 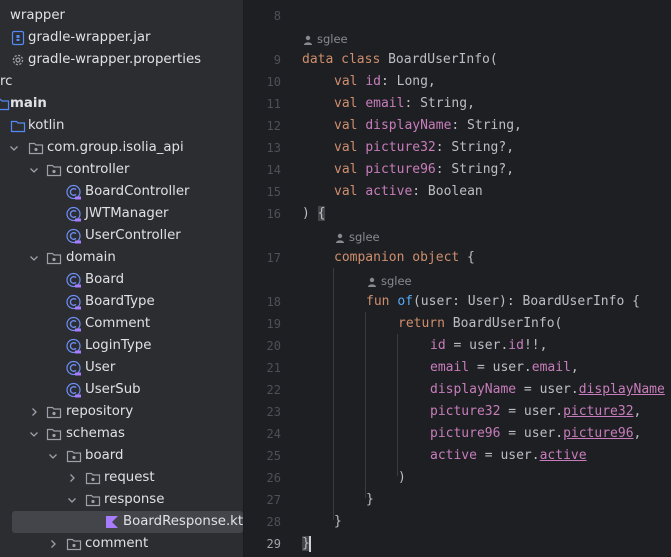 I want to click on code-line-17: companion object {, so click(x=404, y=258).